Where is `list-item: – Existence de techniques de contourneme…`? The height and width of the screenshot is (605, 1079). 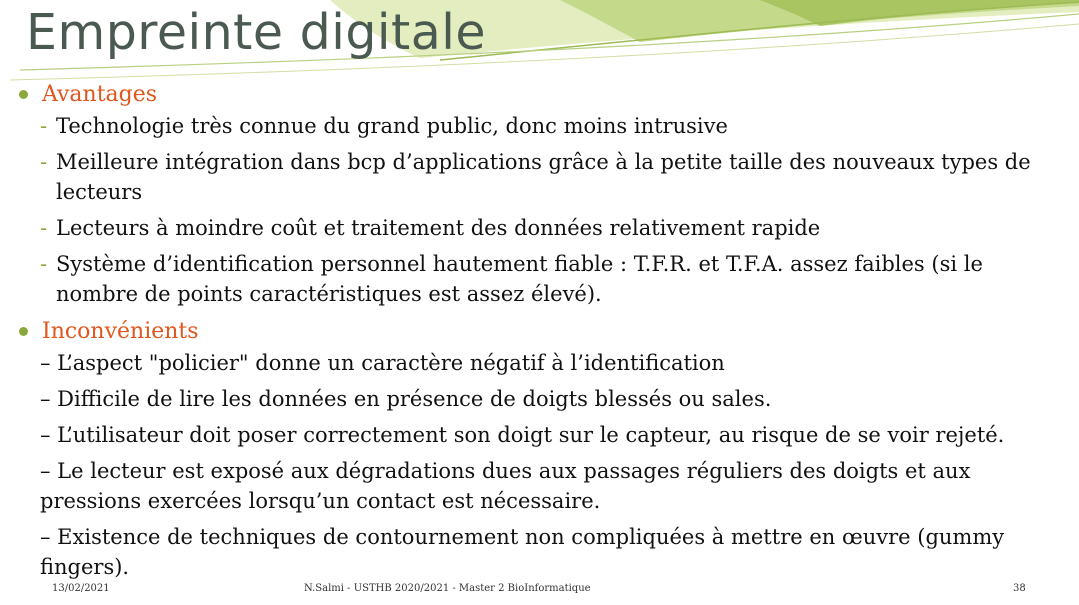
list-item: – Existence de techniques de contourneme… is located at coordinates (522, 552).